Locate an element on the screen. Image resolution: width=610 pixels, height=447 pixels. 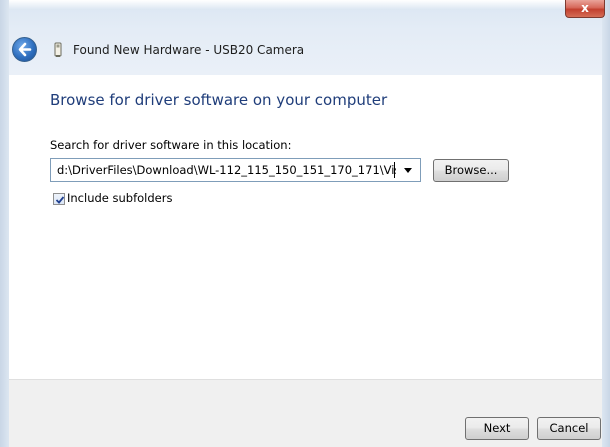
close-button: x is located at coordinates (585, 9).